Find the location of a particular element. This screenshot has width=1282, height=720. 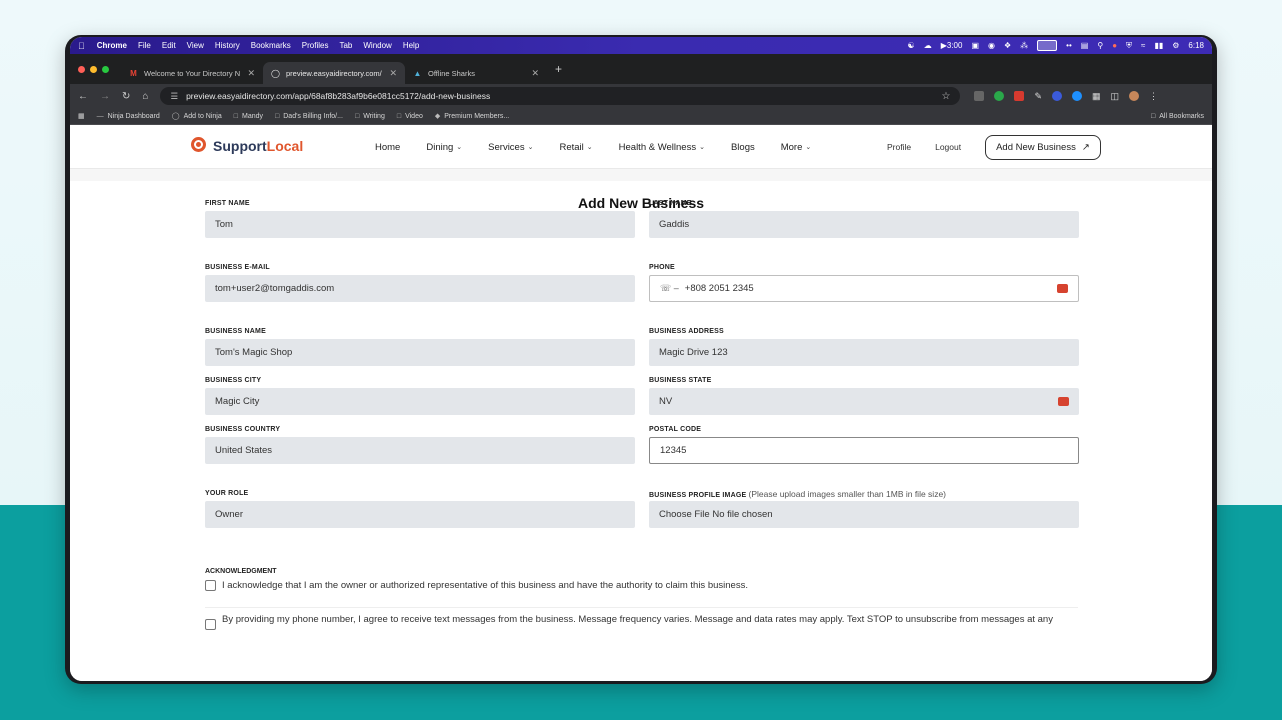

ack-sms-checkbox is located at coordinates (210, 624).